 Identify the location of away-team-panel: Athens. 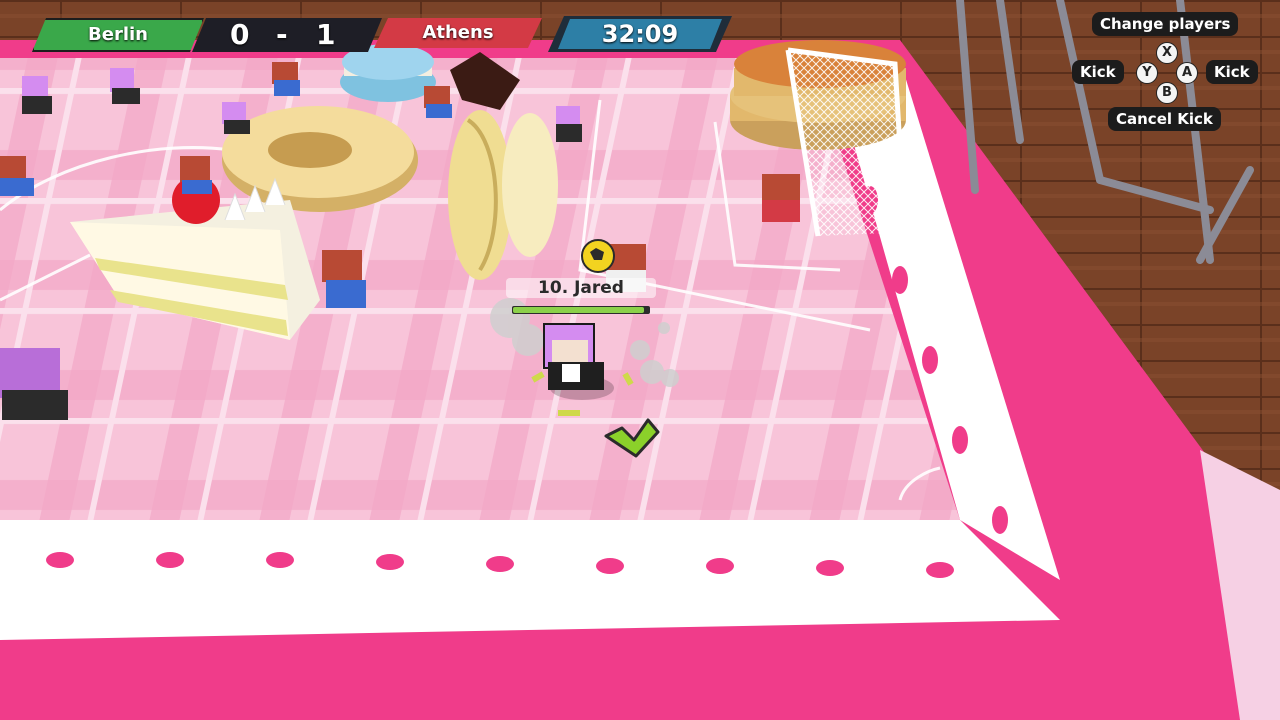
(458, 33).